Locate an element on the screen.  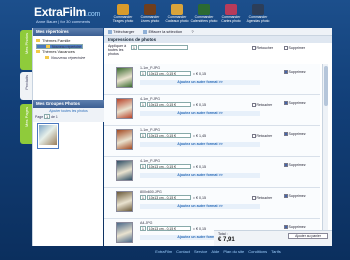
total-label: Total : is located at coordinates (223, 234).